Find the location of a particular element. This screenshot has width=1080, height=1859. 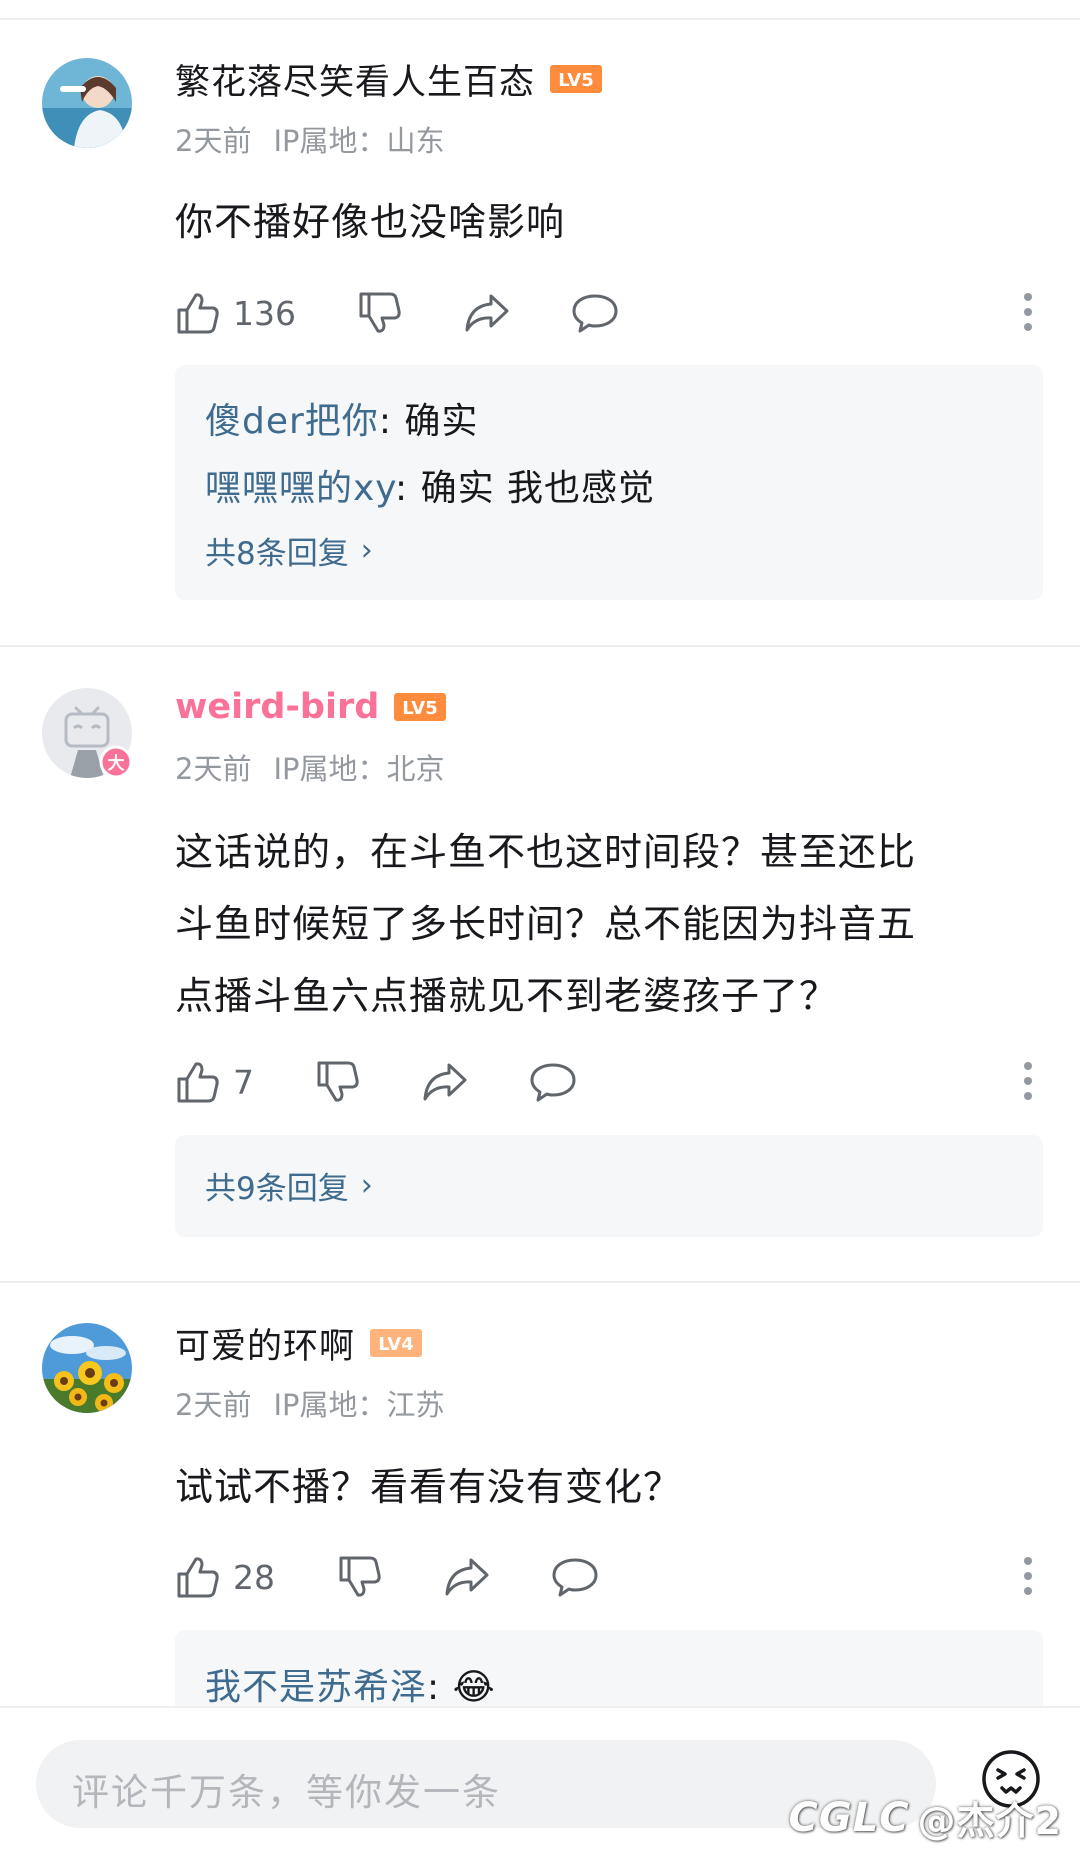

watermark-text: @杰介2 is located at coordinates (989, 1821).